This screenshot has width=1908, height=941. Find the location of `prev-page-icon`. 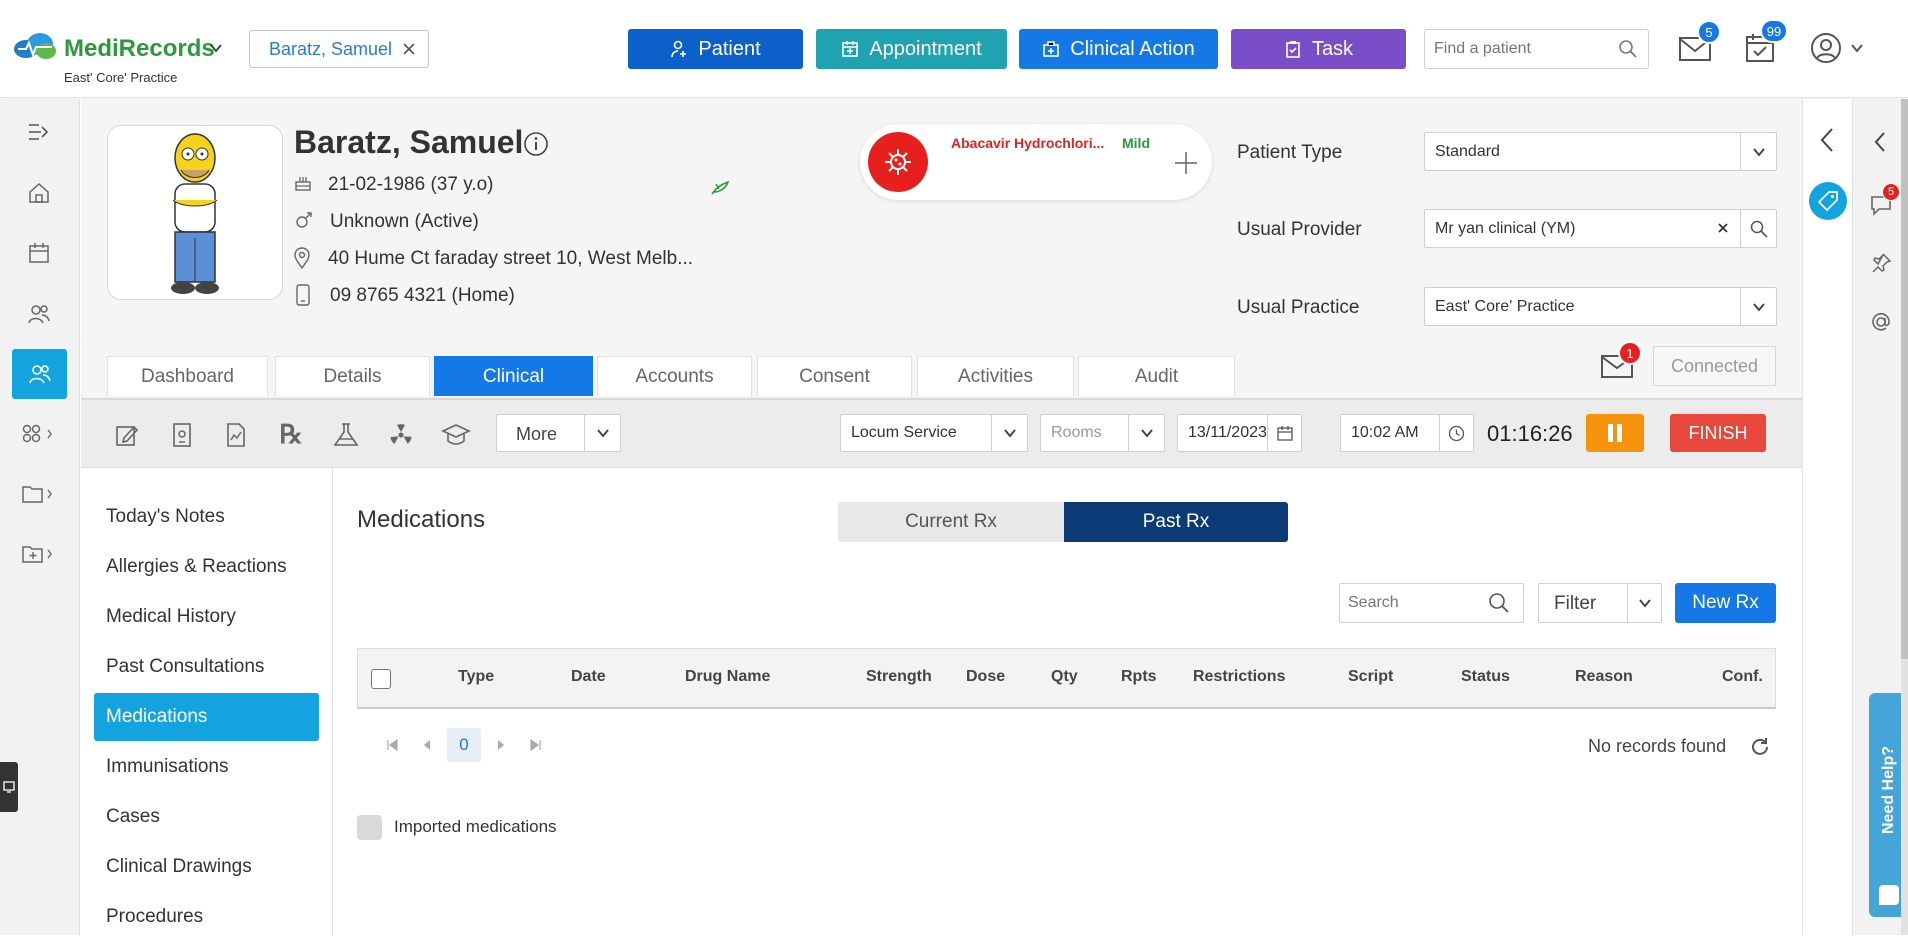

prev-page-icon is located at coordinates (427, 745).